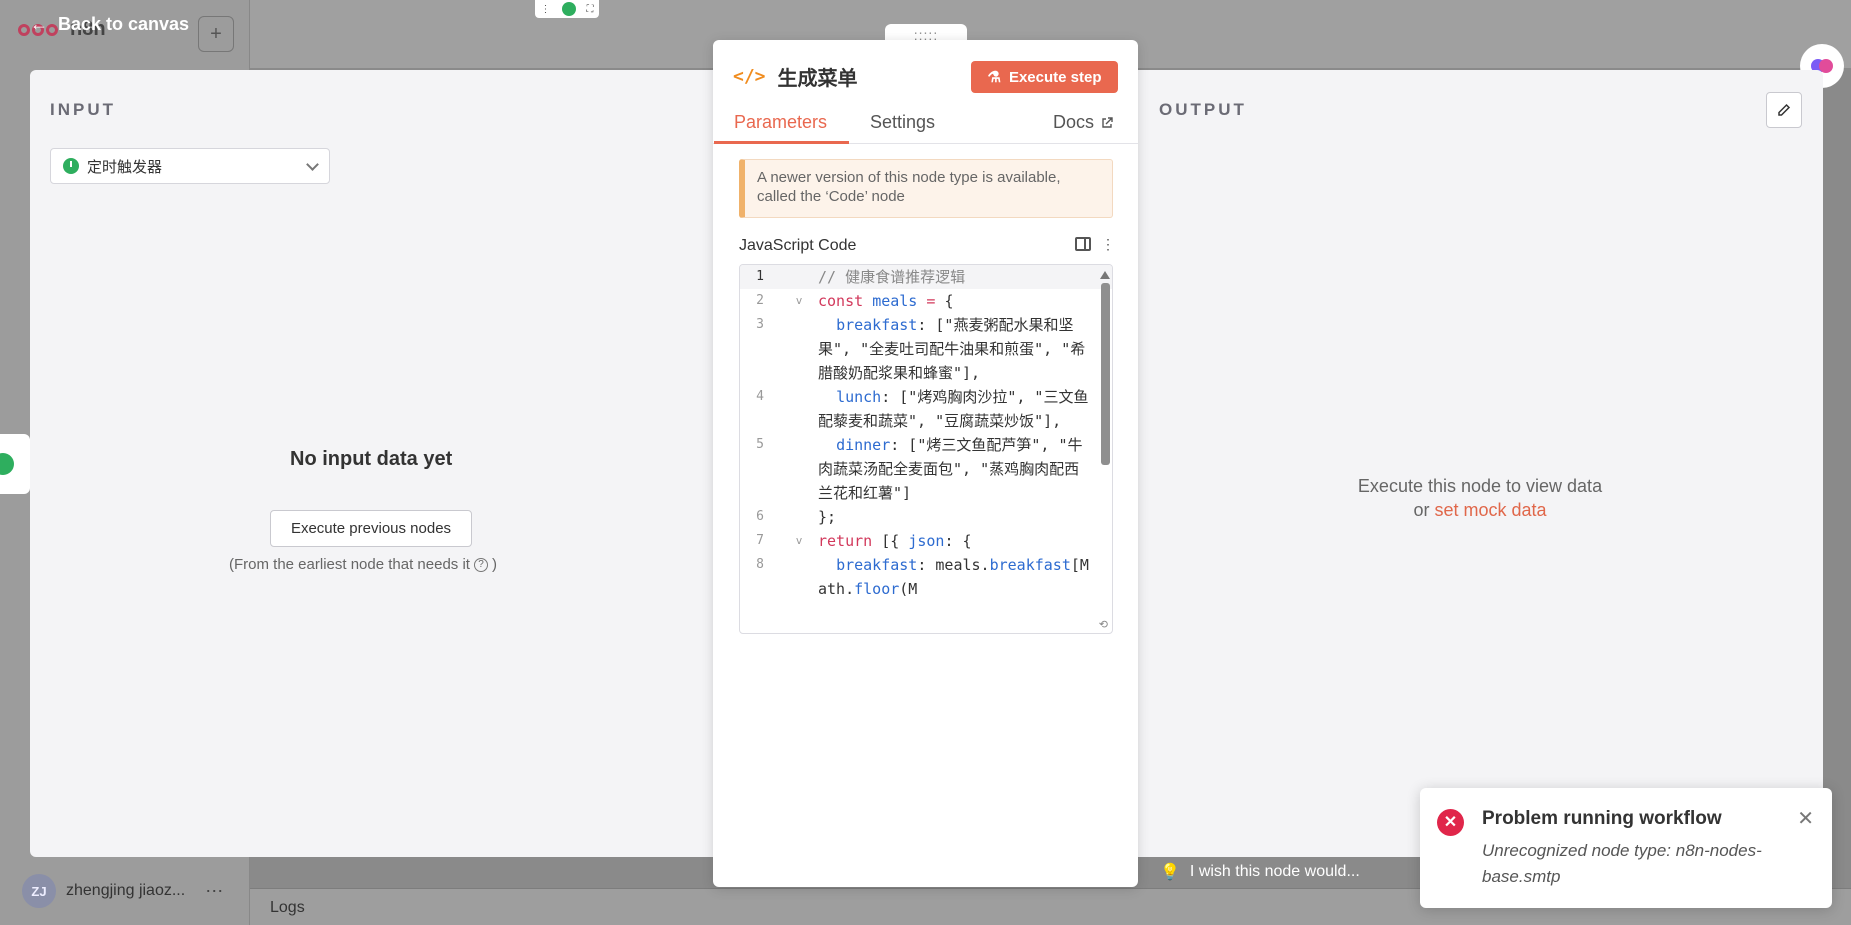  Describe the element at coordinates (760, 300) in the screenshot. I see `line-number: 2` at that location.